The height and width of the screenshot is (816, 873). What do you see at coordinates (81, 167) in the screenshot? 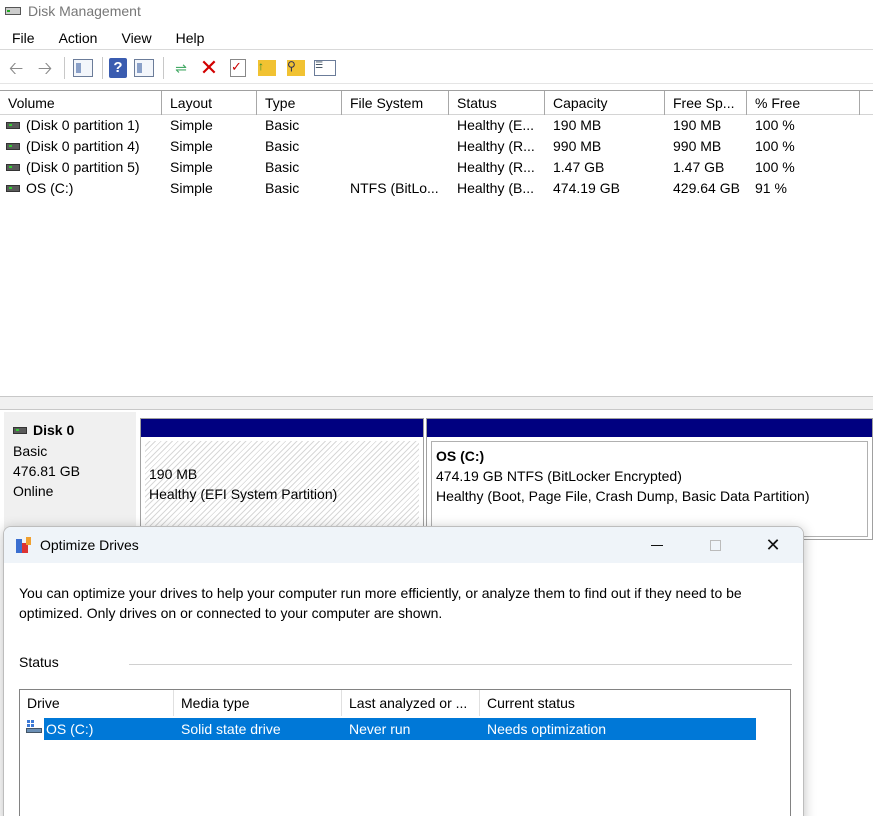
I see `volume-cell: (Disk 0 partition 5)` at bounding box center [81, 167].